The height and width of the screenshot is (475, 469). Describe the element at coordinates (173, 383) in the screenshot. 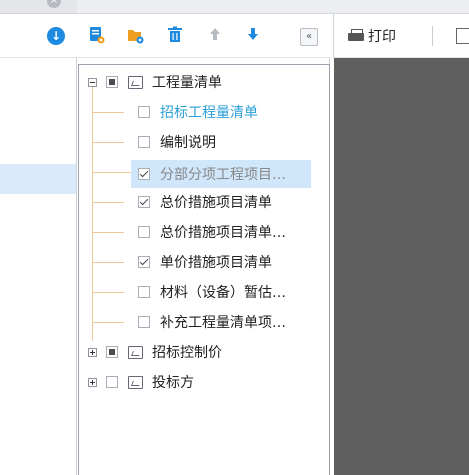

I see `tree-item-label: 投标方` at that location.